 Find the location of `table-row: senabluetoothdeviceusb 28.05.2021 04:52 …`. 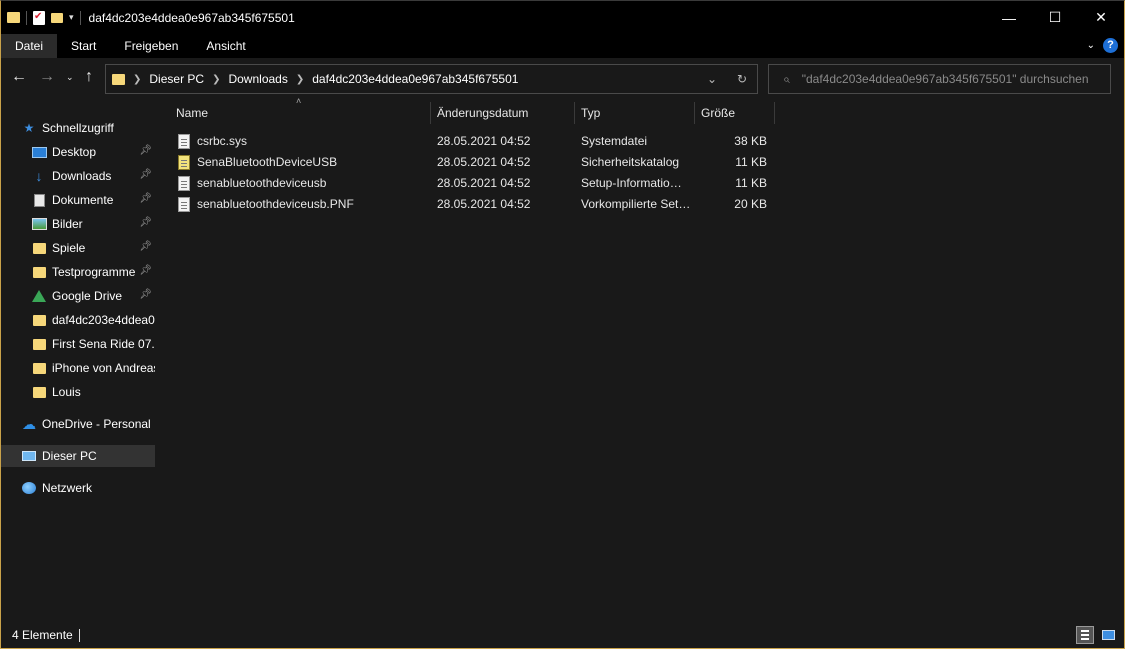

table-row: senabluetoothdeviceusb 28.05.2021 04:52 … is located at coordinates (470, 183).